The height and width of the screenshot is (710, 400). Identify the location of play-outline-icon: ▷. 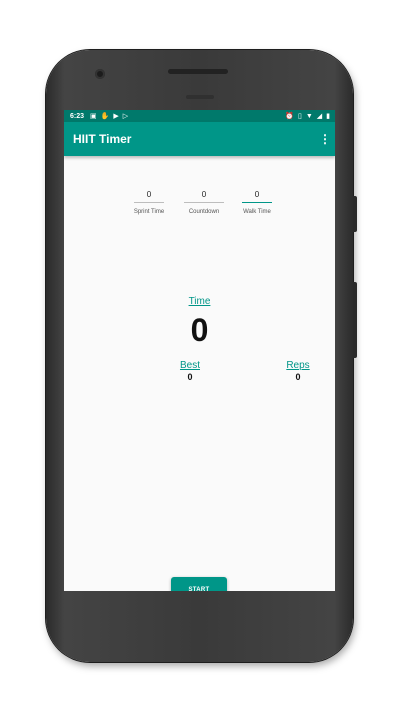
(125, 116).